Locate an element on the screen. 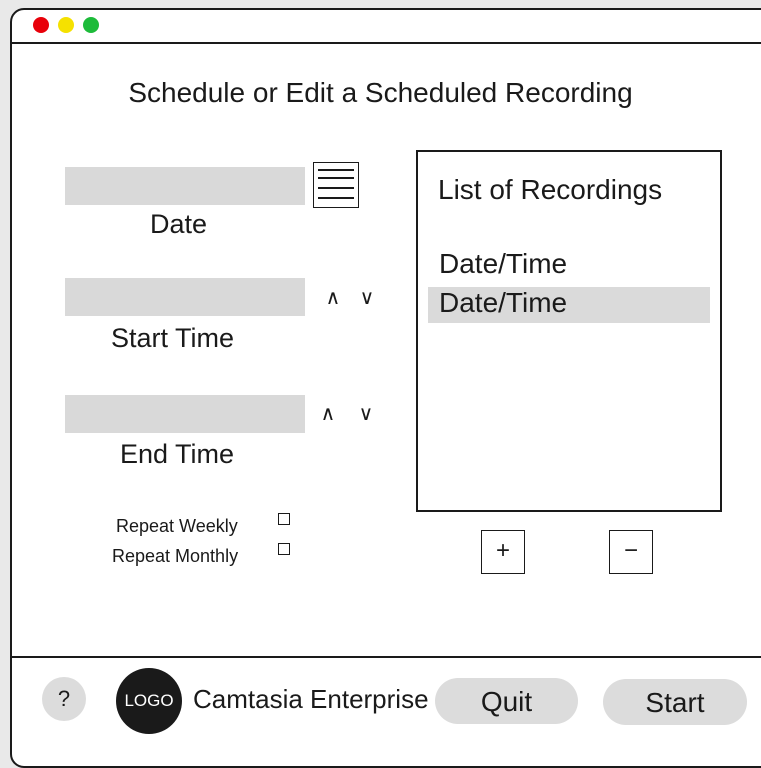 Image resolution: width=761 pixels, height=768 pixels. end-time-field is located at coordinates (185, 414).